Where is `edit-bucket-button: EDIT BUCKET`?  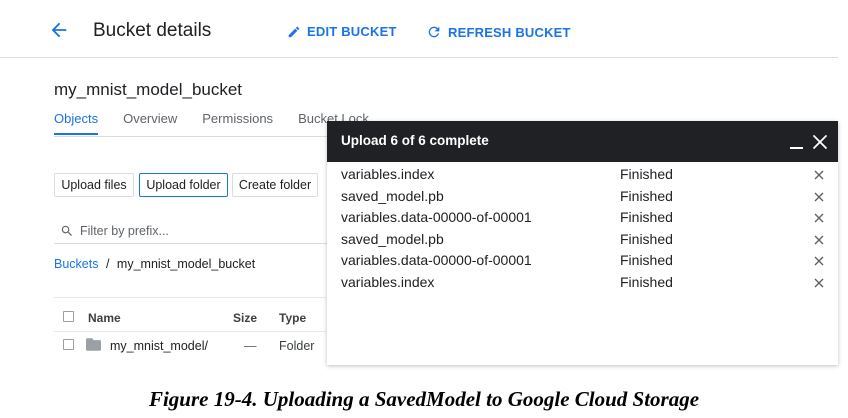
edit-bucket-button: EDIT BUCKET is located at coordinates (342, 31).